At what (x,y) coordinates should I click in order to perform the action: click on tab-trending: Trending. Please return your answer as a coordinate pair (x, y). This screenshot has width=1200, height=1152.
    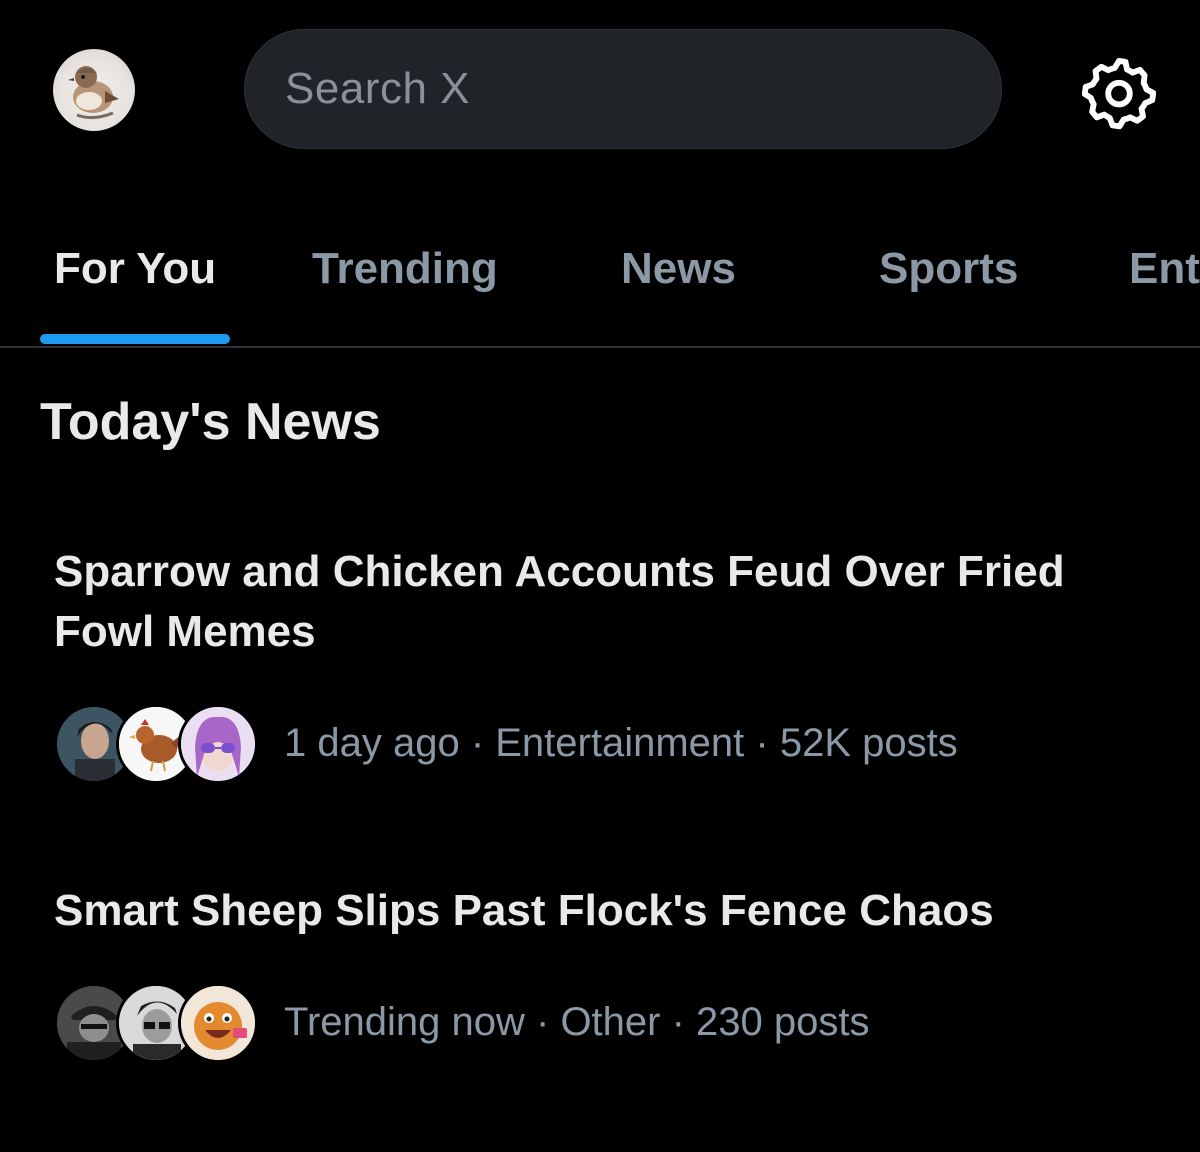
    Looking at the image, I should click on (405, 269).